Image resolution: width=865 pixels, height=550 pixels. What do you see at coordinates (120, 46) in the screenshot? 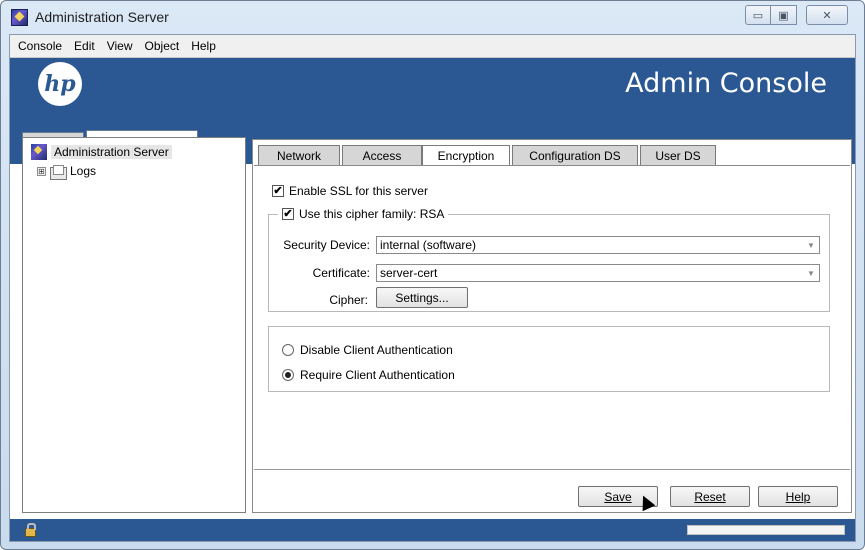
I see `menu-view: View` at bounding box center [120, 46].